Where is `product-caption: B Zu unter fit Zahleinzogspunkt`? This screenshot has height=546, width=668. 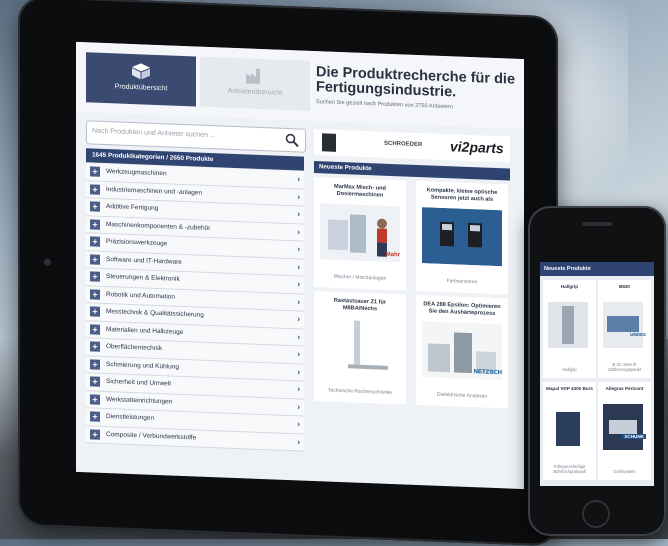
product-caption: B Zu unter fit Zahleinzogspunkt is located at coordinates (624, 367).